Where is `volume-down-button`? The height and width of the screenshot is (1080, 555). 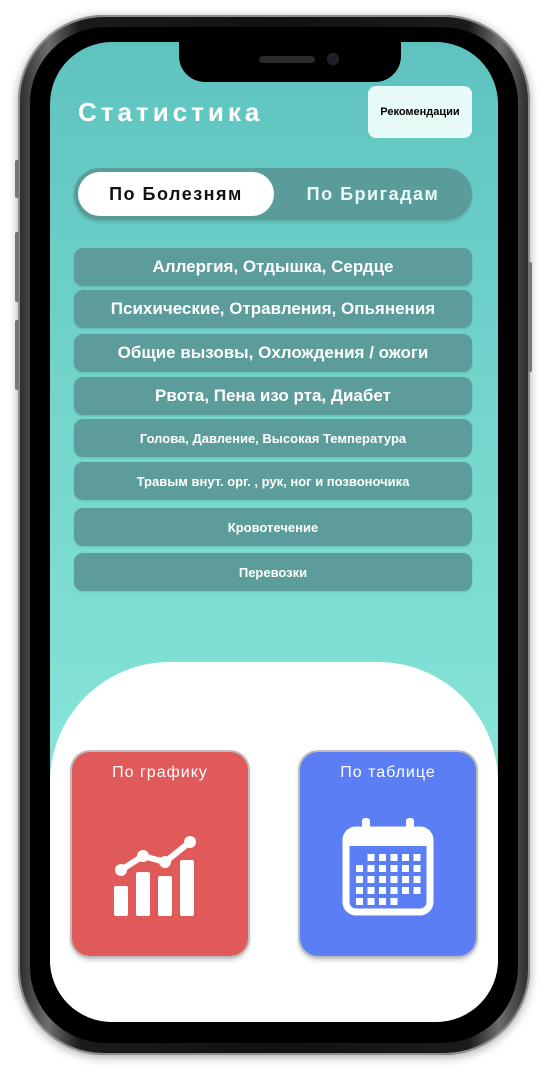 volume-down-button is located at coordinates (17, 355).